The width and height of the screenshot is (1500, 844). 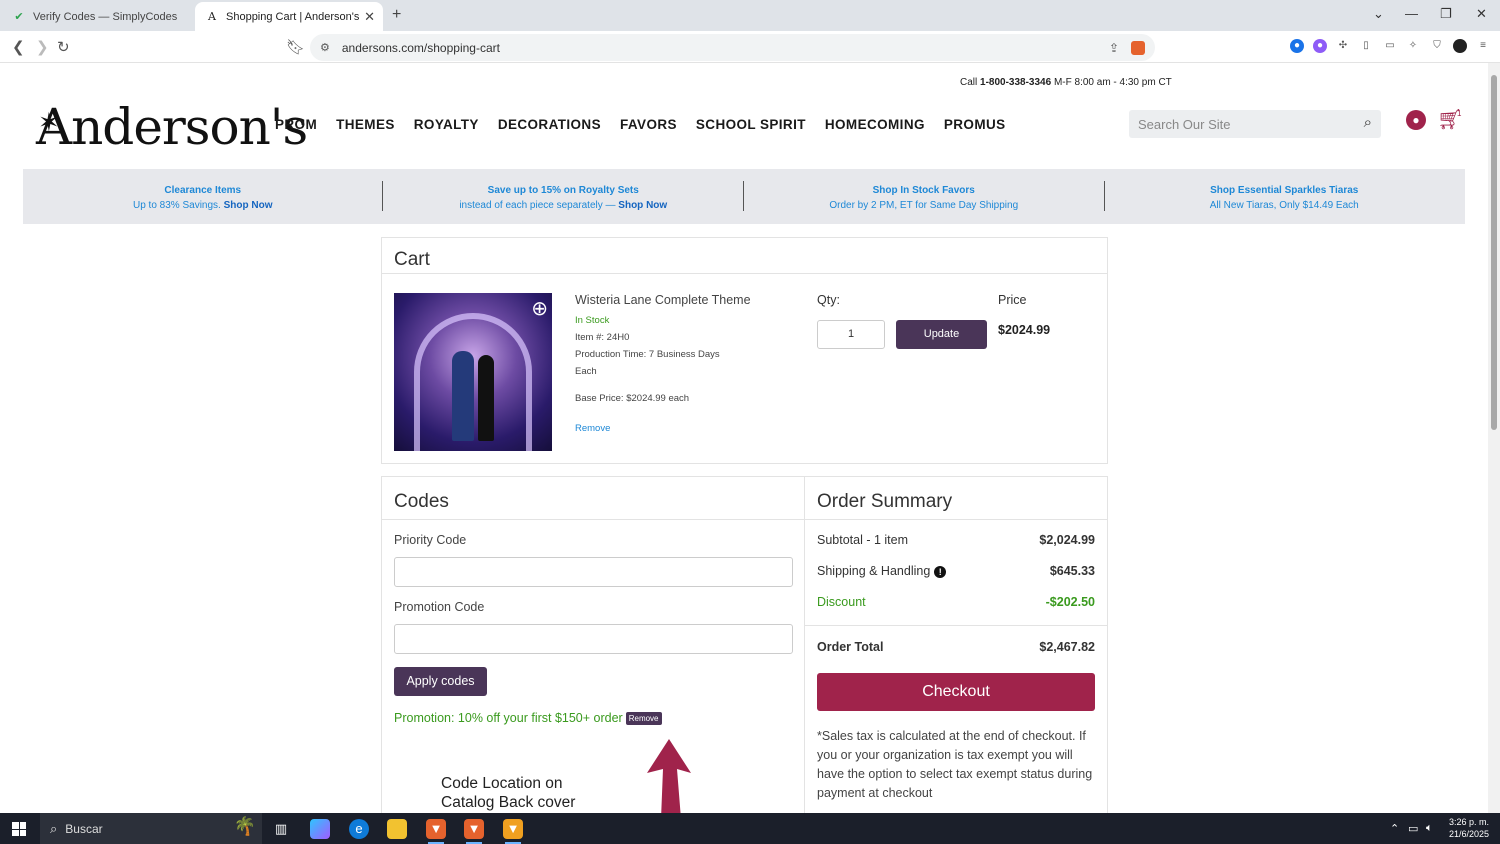 What do you see at coordinates (1413, 46) in the screenshot?
I see `leo-icon: ✧` at bounding box center [1413, 46].